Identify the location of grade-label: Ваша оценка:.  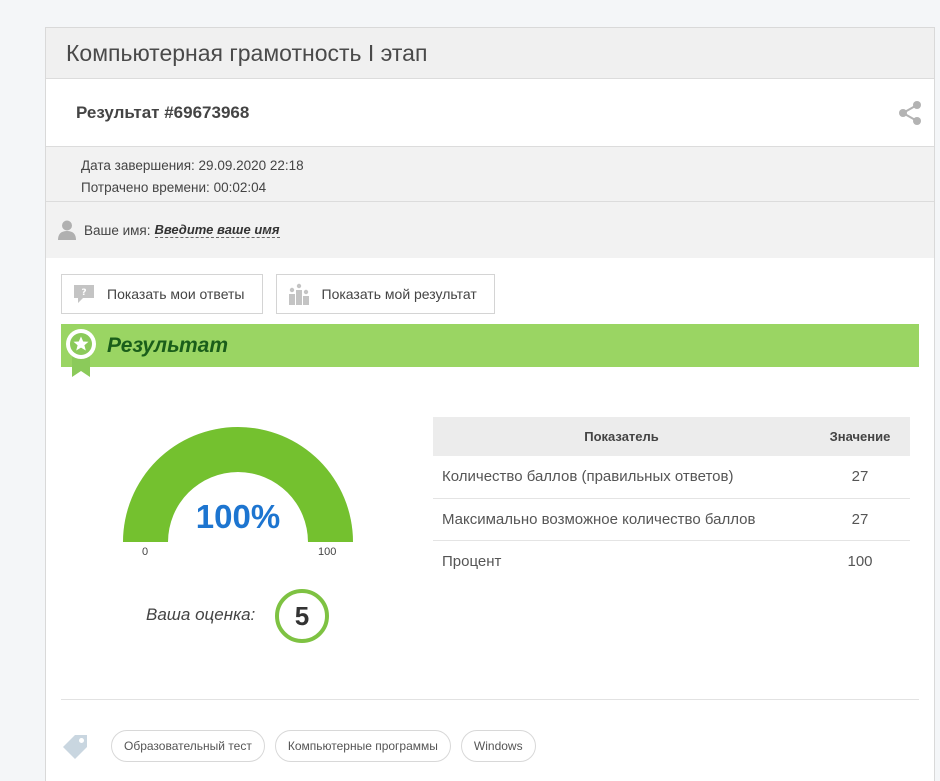
(201, 614).